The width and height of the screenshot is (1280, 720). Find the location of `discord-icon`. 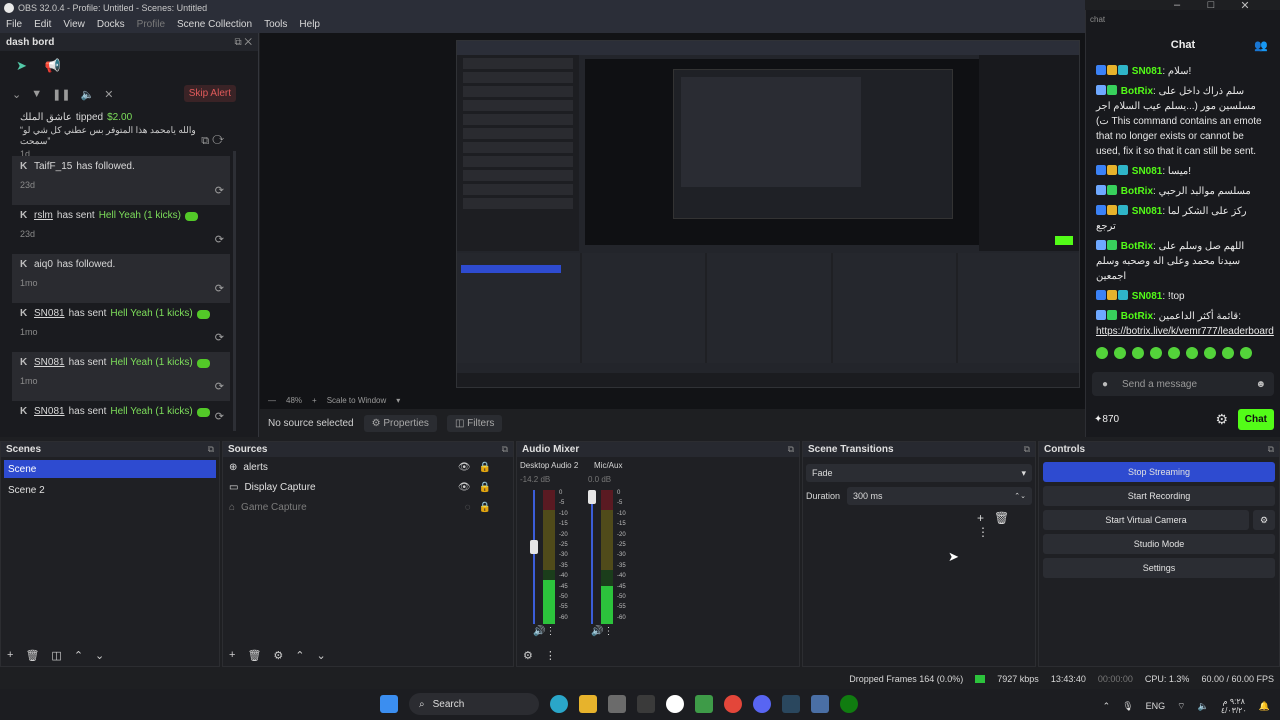

discord-icon is located at coordinates (762, 704).